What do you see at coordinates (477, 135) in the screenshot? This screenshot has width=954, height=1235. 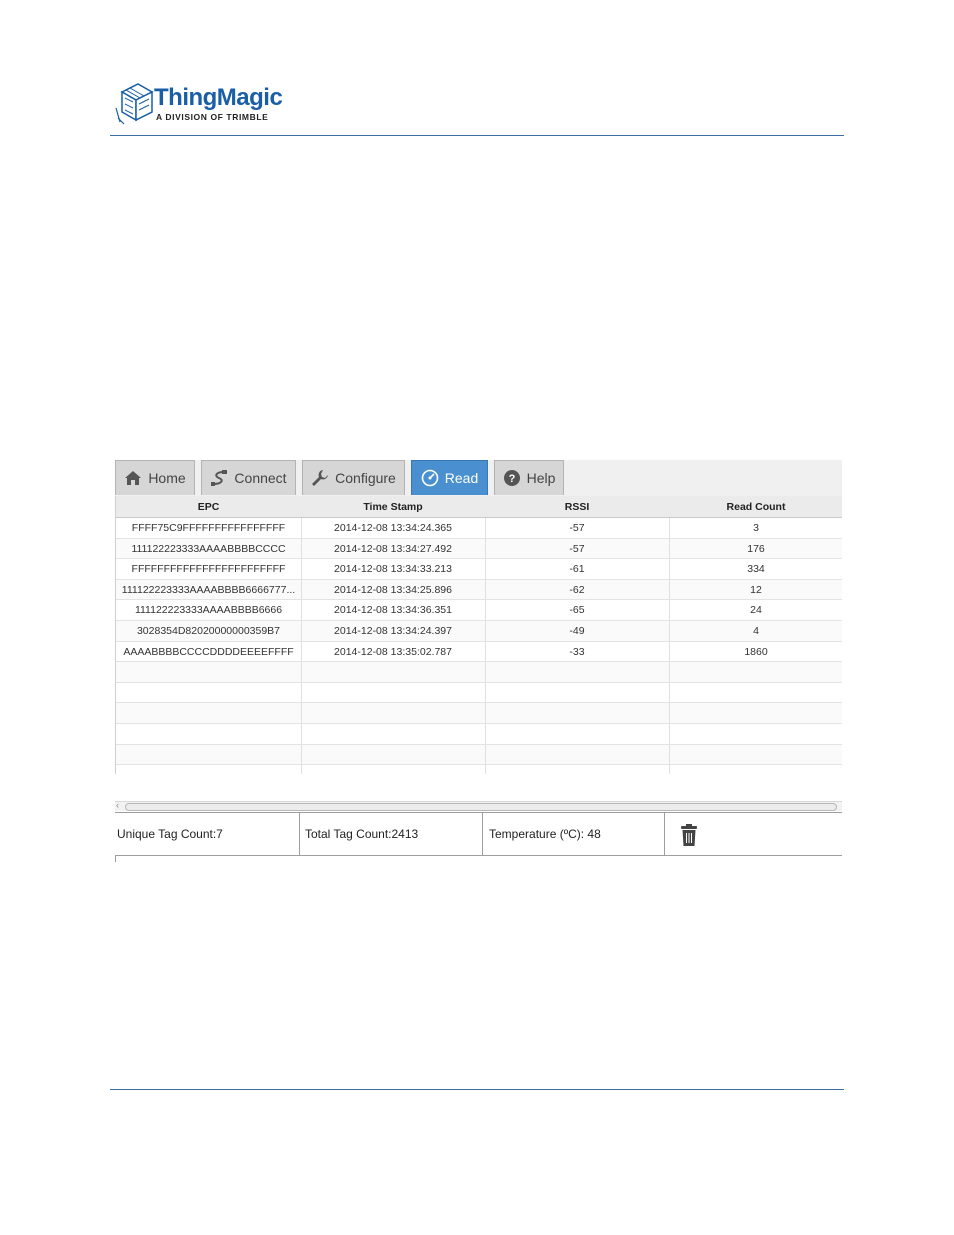 I see `header-rule` at bounding box center [477, 135].